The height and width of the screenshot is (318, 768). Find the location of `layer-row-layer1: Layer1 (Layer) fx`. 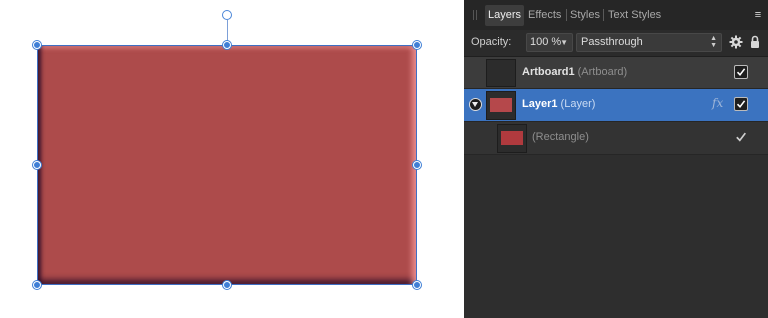

layer-row-layer1: Layer1 (Layer) fx is located at coordinates (616, 105).